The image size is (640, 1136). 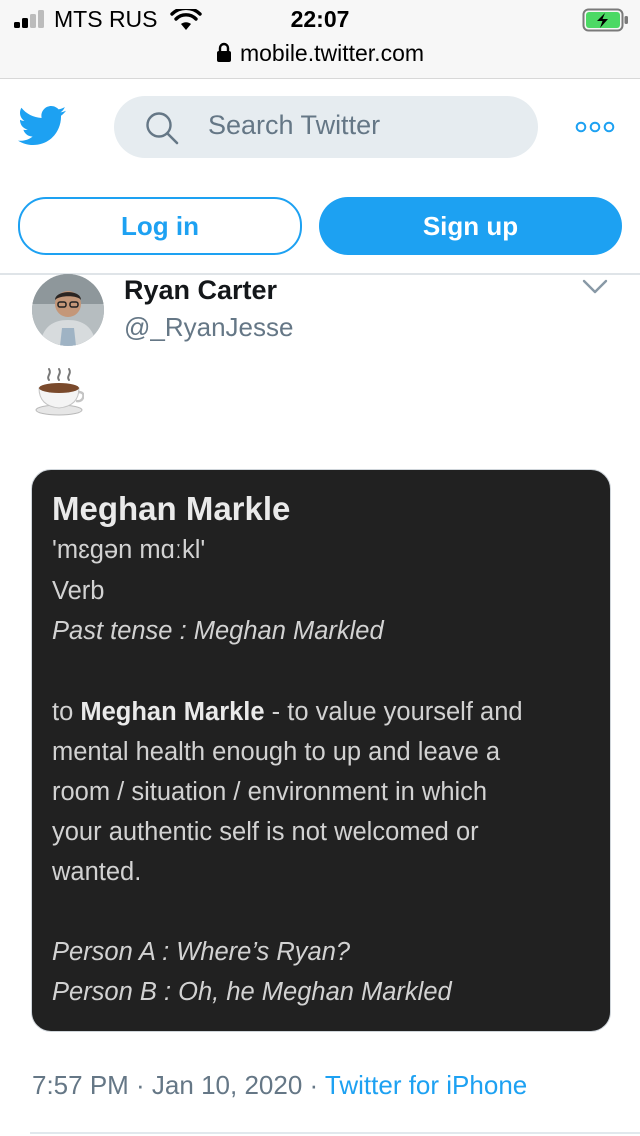 What do you see at coordinates (172, 712) in the screenshot?
I see `definition-term: Meghan Markle` at bounding box center [172, 712].